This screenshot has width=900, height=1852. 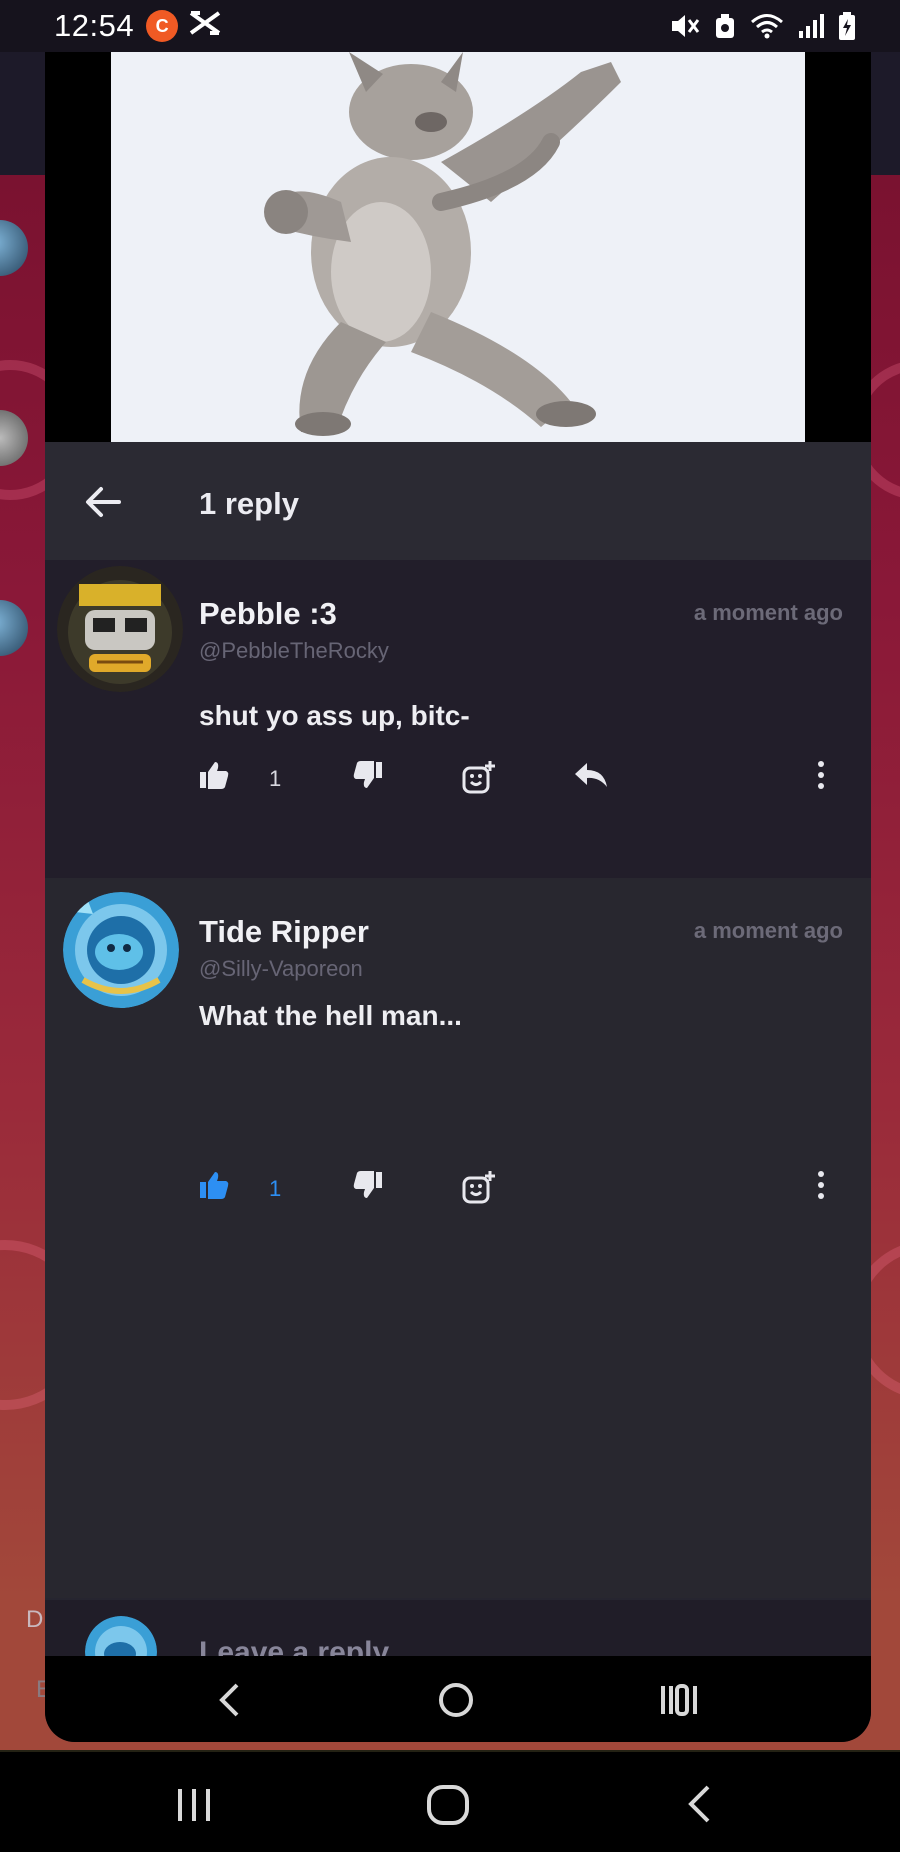 I want to click on reply-button, so click(x=591, y=775).